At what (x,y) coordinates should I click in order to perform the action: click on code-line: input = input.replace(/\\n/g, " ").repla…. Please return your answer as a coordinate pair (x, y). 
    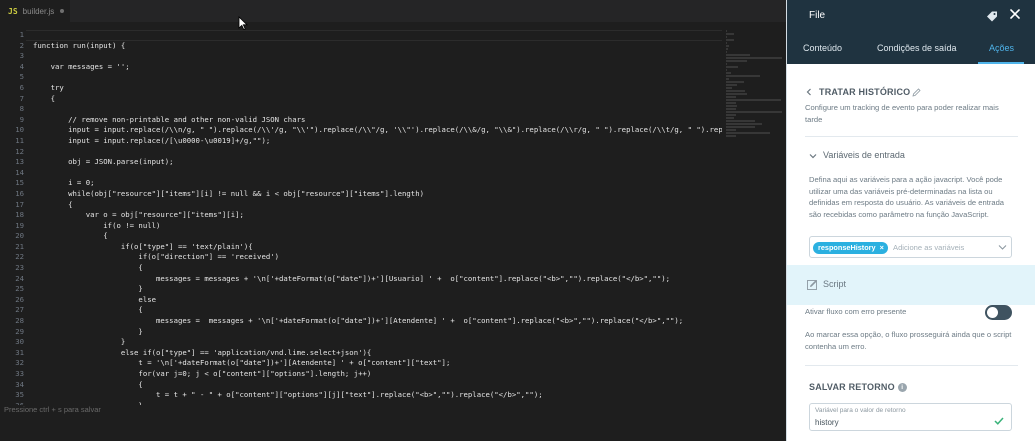
    Looking at the image, I should click on (377, 130).